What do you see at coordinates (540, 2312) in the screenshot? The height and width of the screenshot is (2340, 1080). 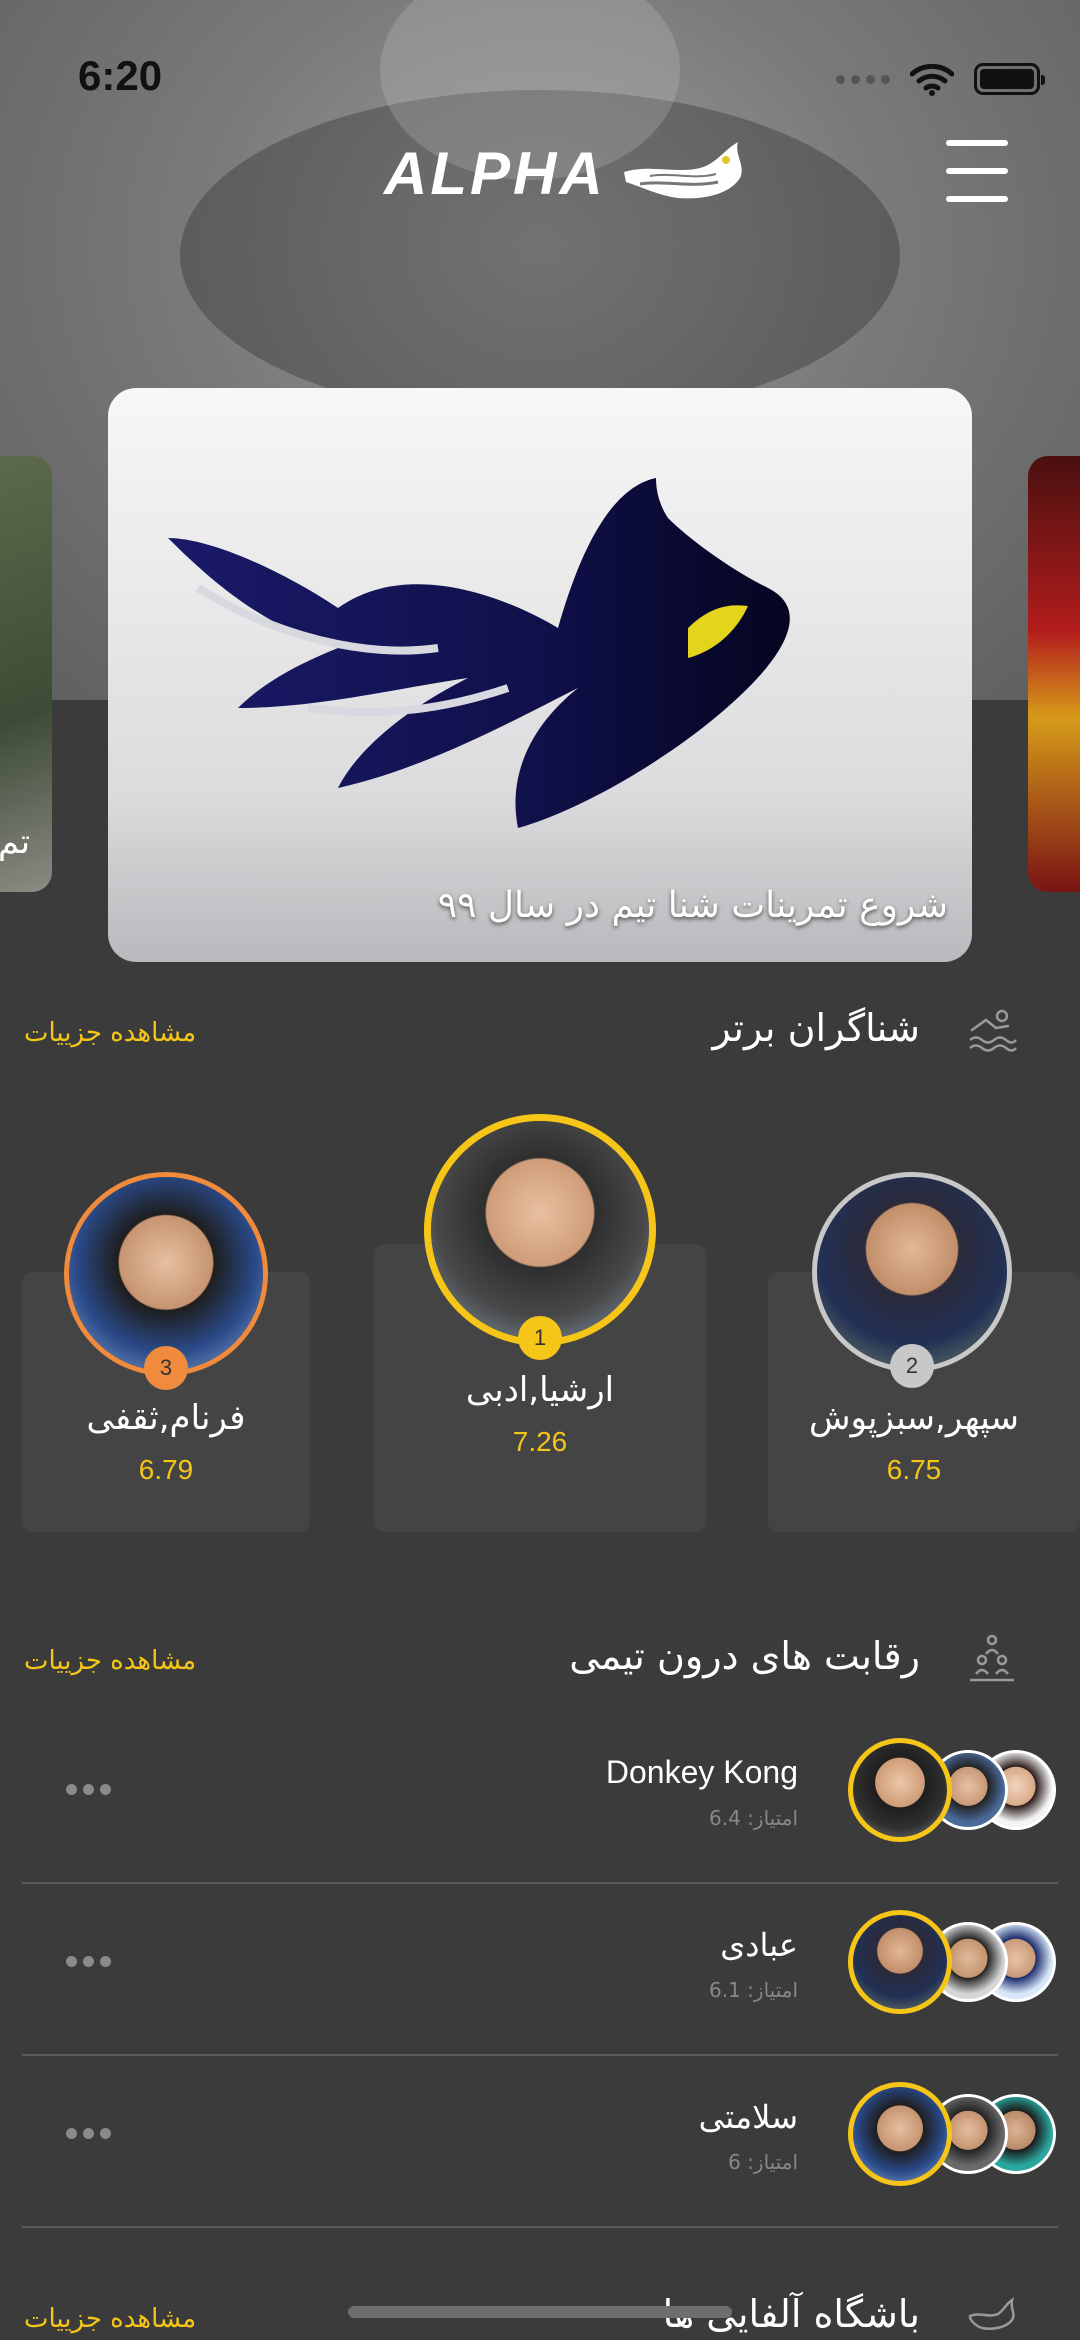 I see `home-indicator` at bounding box center [540, 2312].